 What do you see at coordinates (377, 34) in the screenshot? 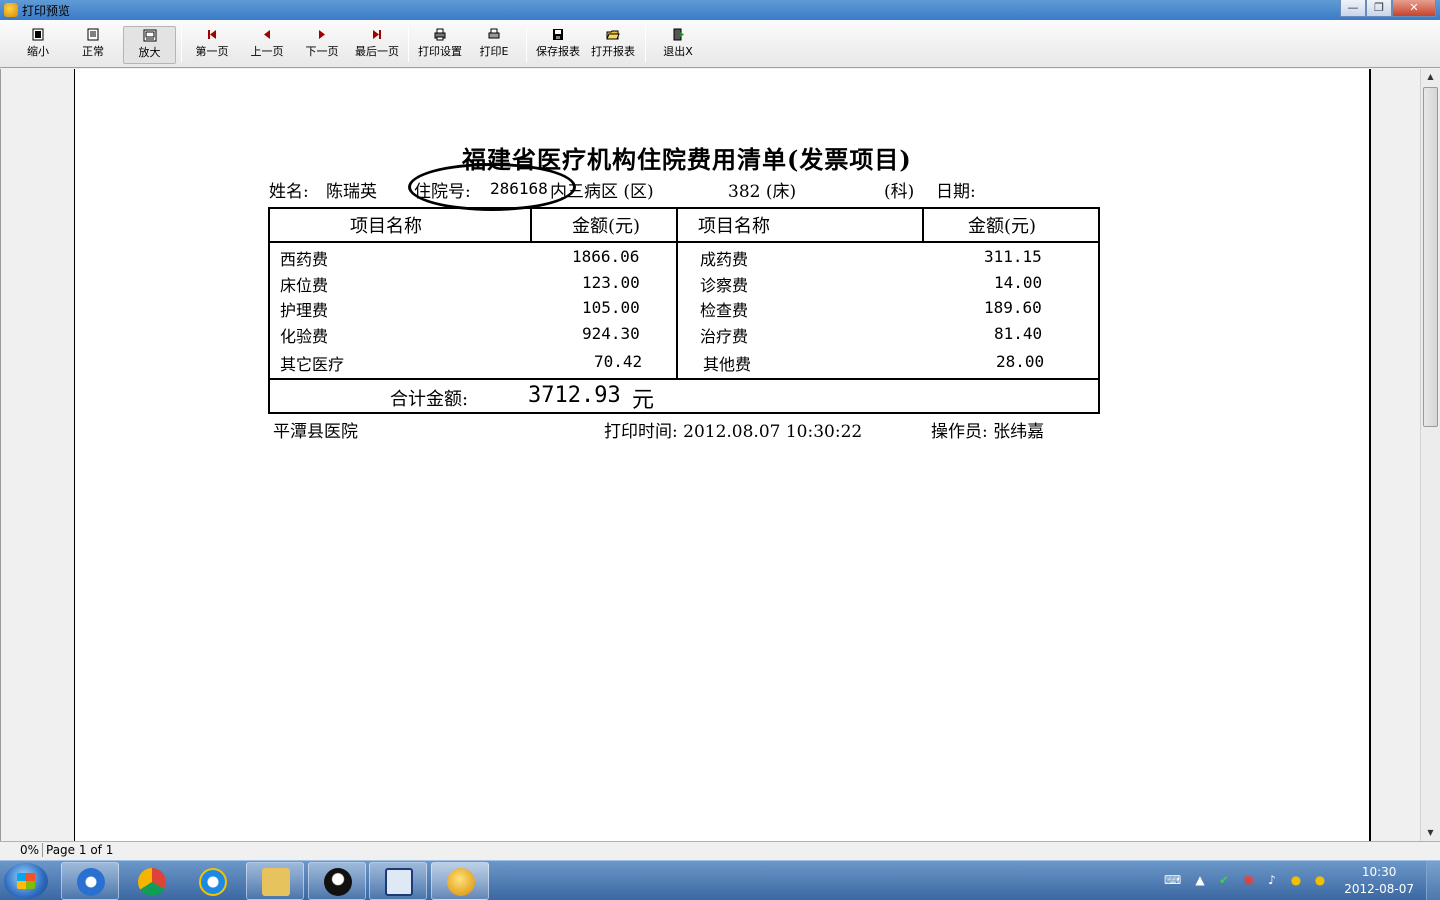
I see `last-page-icon` at bounding box center [377, 34].